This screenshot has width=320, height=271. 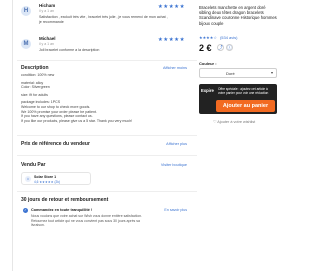 What do you see at coordinates (245, 106) in the screenshot?
I see `add-to-cart-button: Ajouter au panier` at bounding box center [245, 106].